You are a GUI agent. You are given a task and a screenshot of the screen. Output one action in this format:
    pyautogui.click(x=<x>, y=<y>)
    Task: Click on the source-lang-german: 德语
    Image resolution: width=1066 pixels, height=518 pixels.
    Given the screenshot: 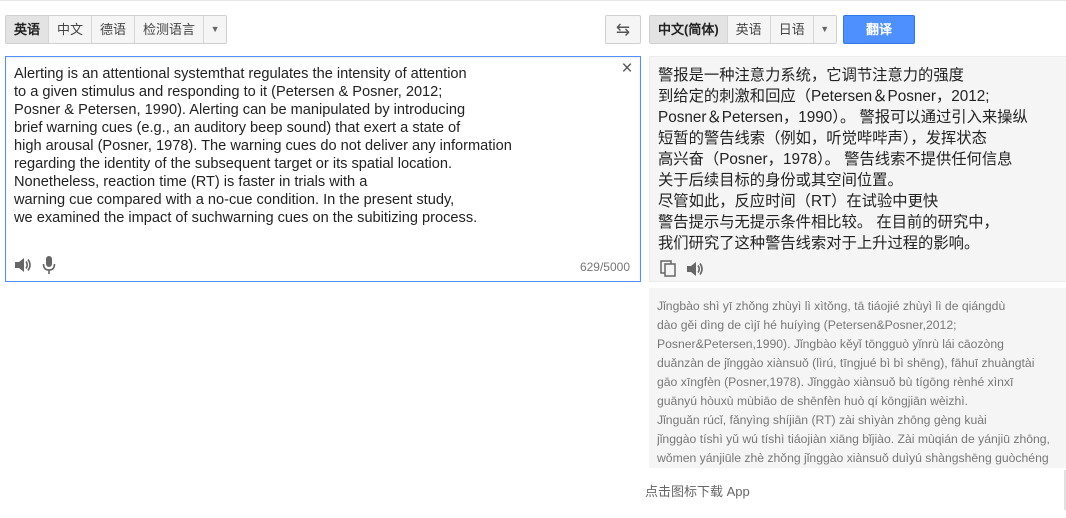 What is the action you would take?
    pyautogui.click(x=114, y=29)
    